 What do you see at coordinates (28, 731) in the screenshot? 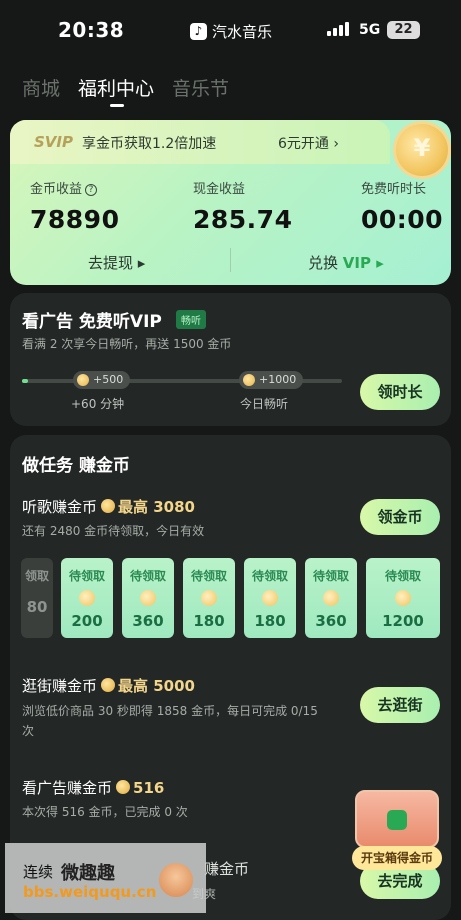
I see `shop-task-subtitle-wrap: 次` at bounding box center [28, 731].